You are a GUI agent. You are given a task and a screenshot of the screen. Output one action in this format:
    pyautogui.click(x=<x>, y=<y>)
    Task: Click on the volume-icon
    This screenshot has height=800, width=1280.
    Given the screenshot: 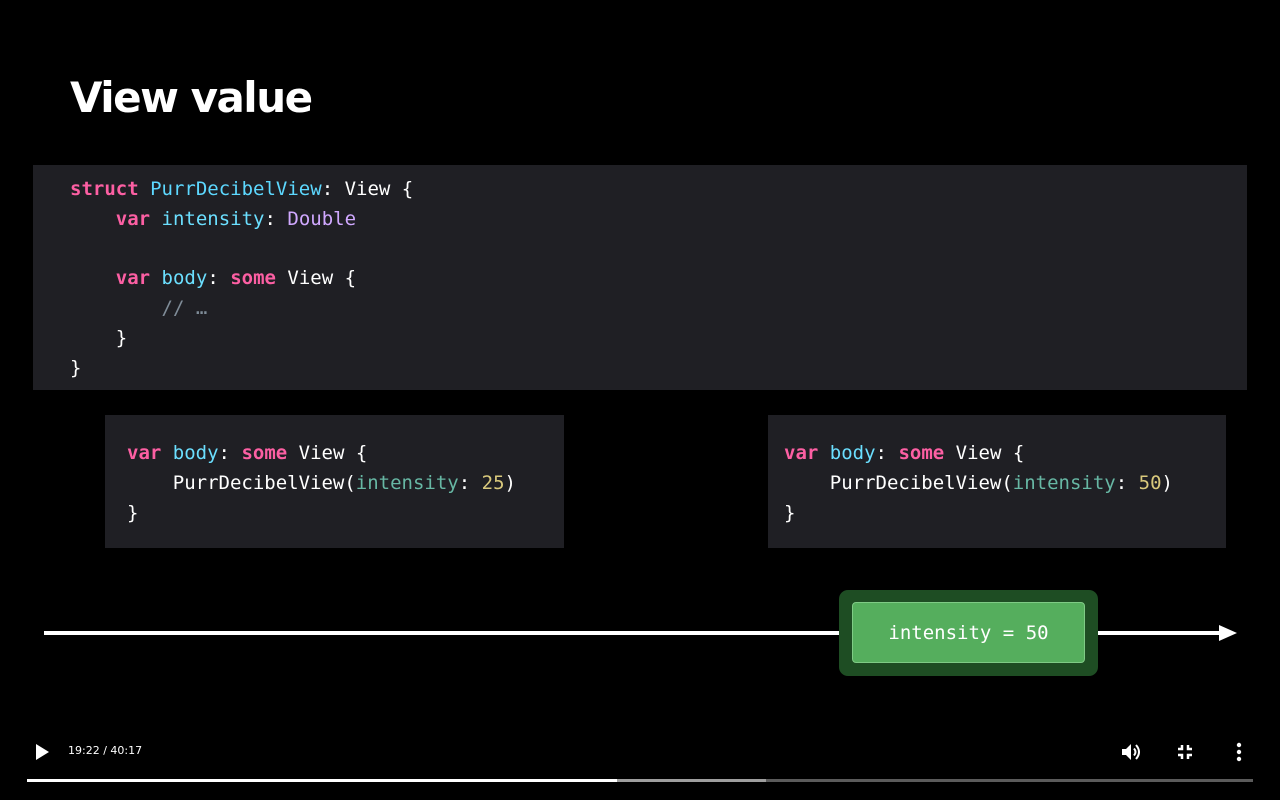 What is the action you would take?
    pyautogui.click(x=1131, y=752)
    